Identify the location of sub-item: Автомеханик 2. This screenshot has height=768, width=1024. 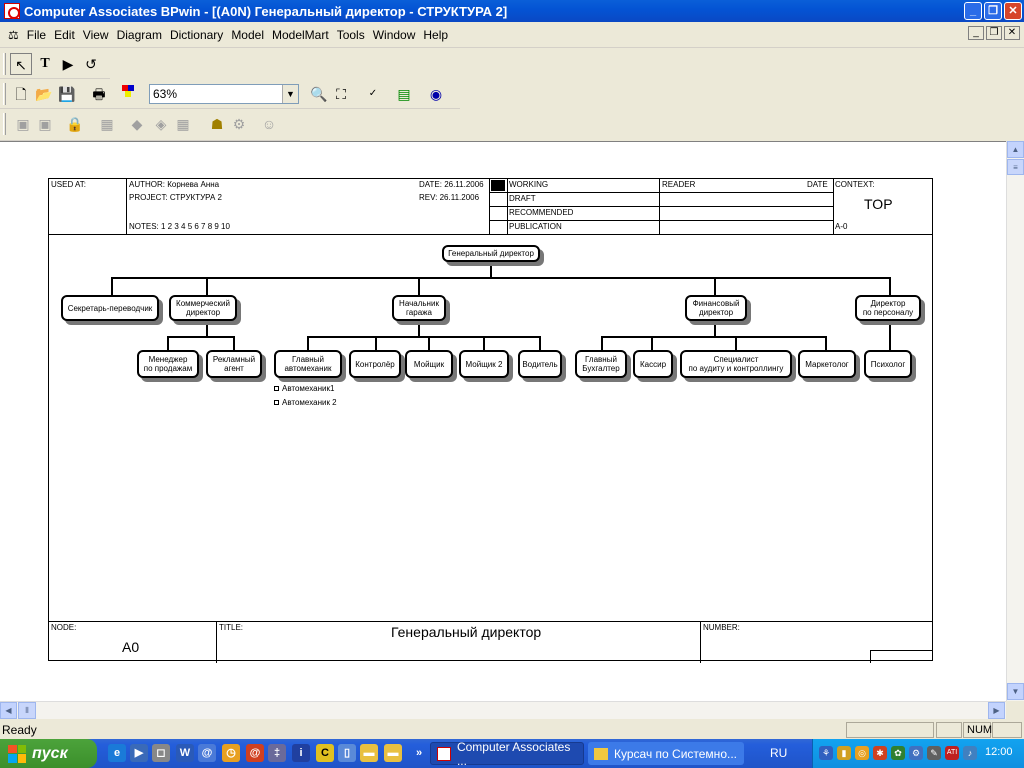
(305, 402).